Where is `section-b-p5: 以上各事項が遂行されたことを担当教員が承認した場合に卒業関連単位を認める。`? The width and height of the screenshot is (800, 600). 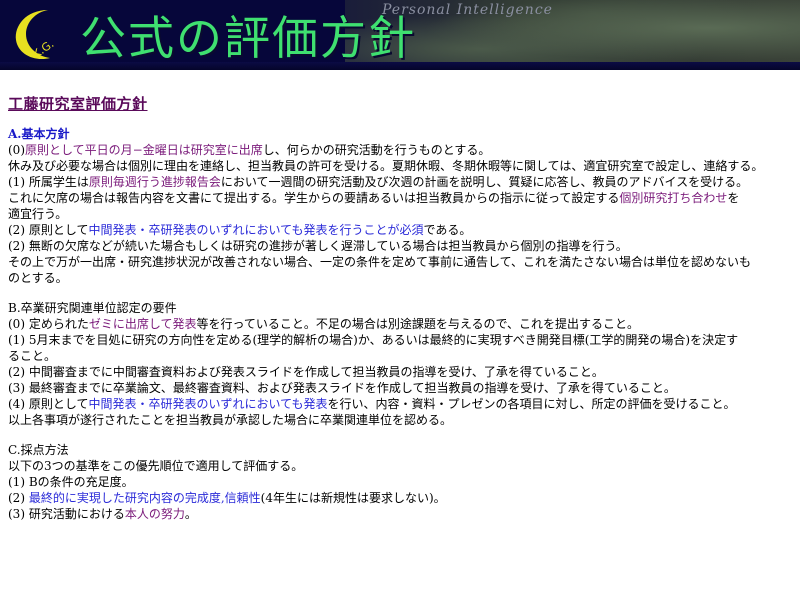 section-b-p5: 以上各事項が遂行されたことを担当教員が承認した場合に卒業関連単位を認める。 is located at coordinates (230, 420).